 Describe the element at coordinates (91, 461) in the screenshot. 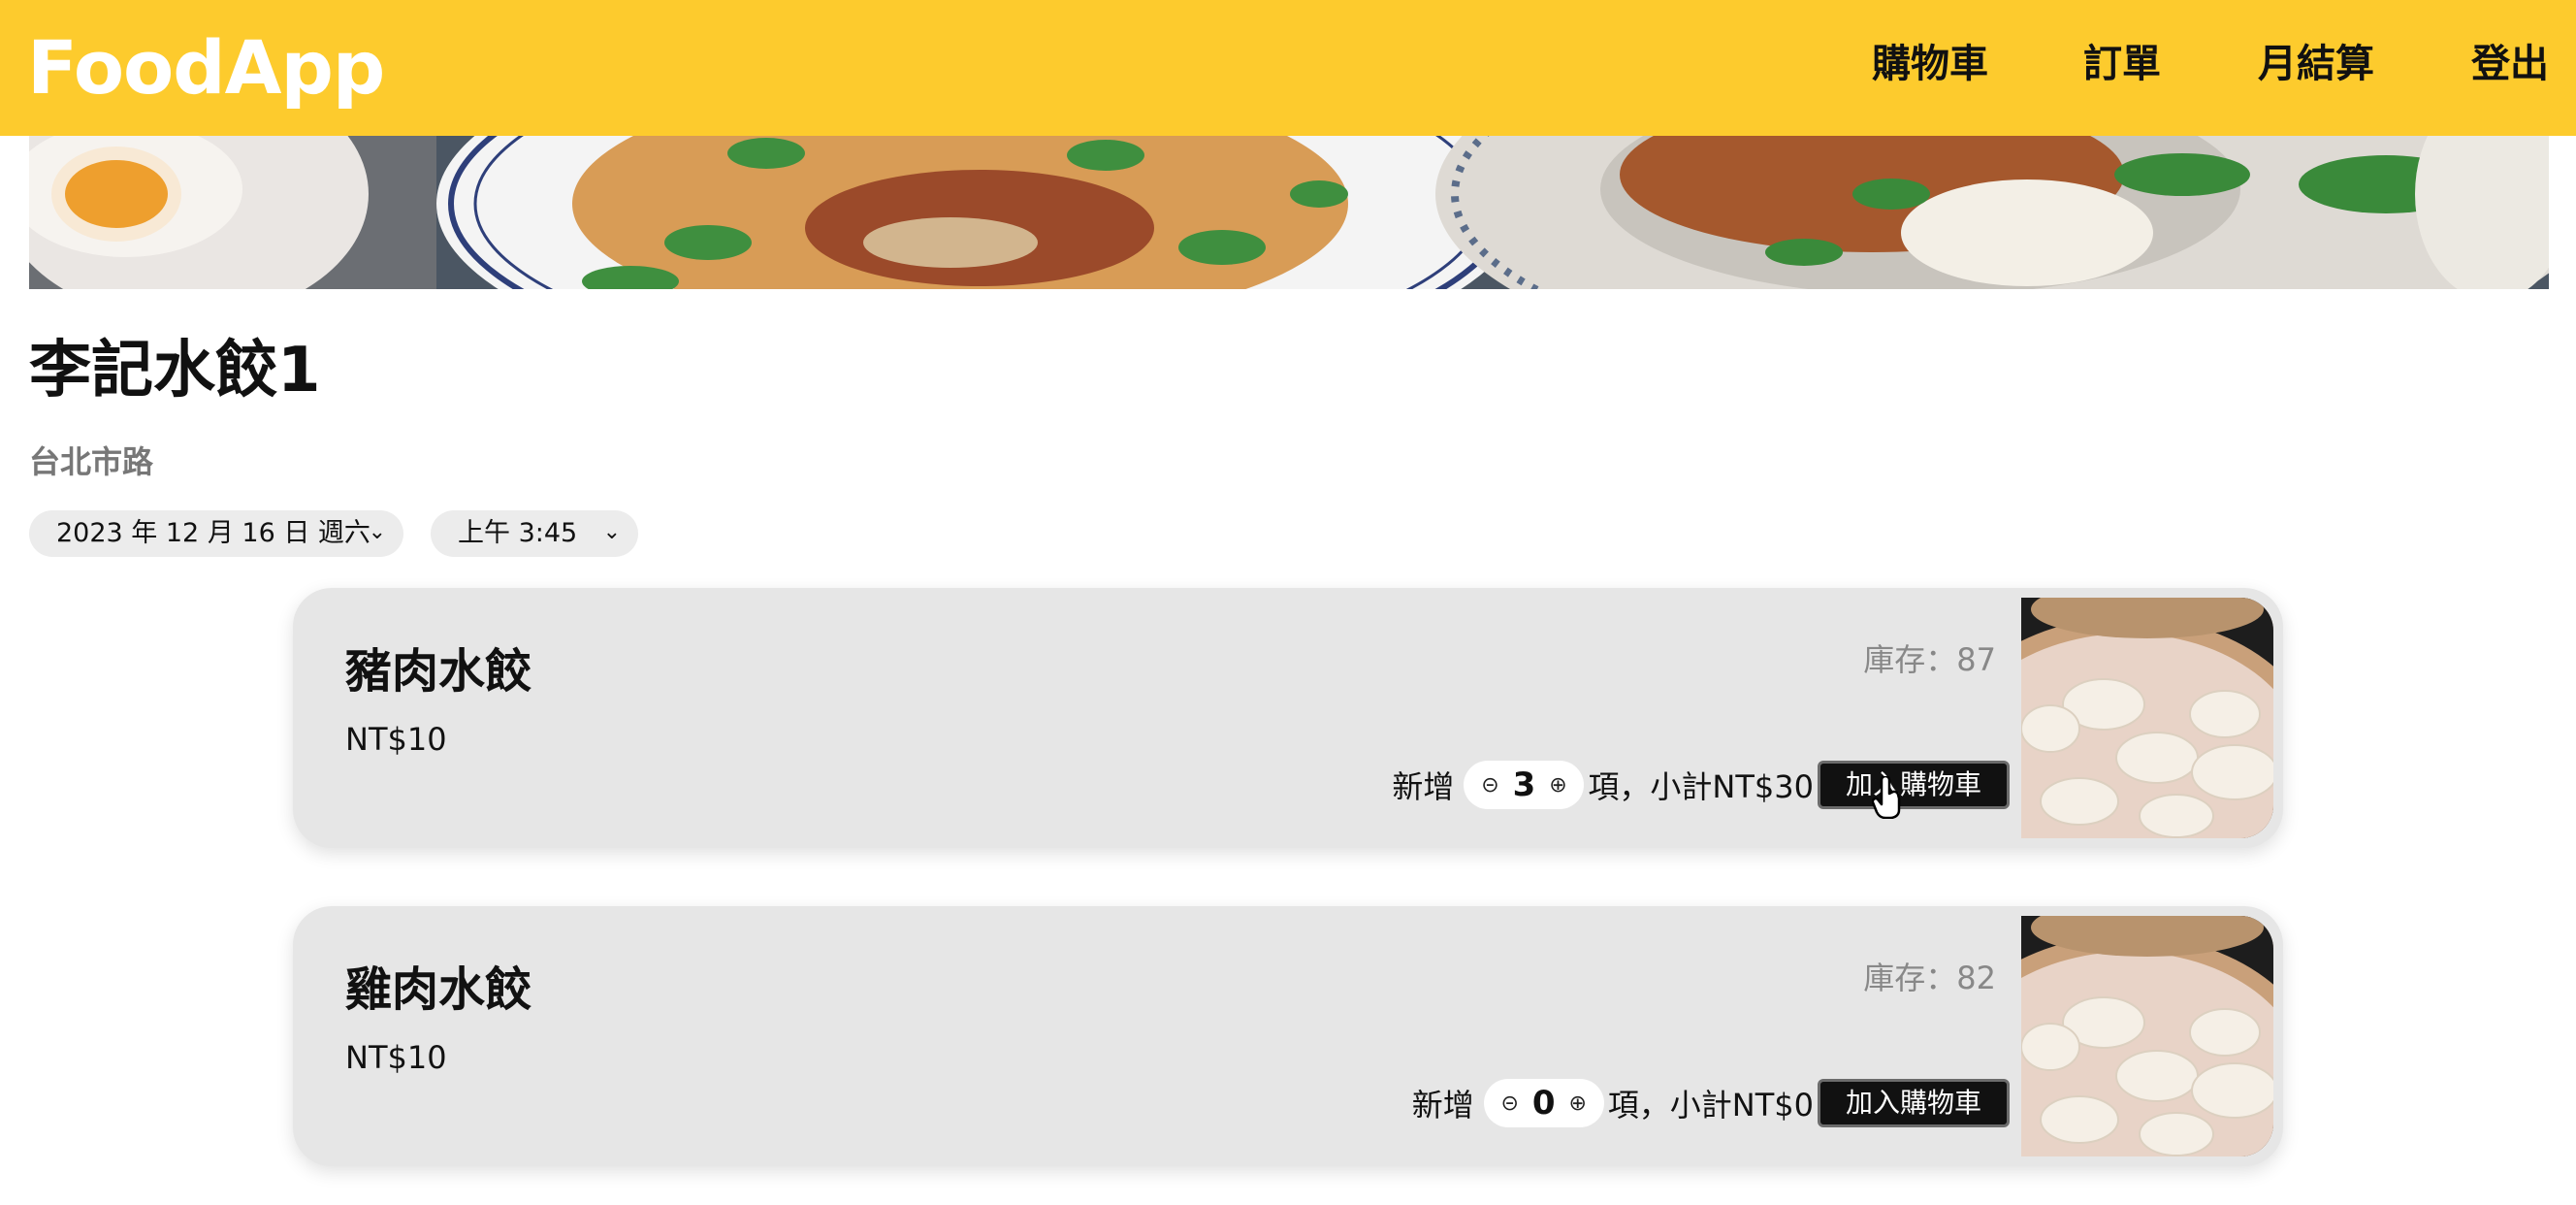

I see `restaurant-address: 台北市路` at that location.